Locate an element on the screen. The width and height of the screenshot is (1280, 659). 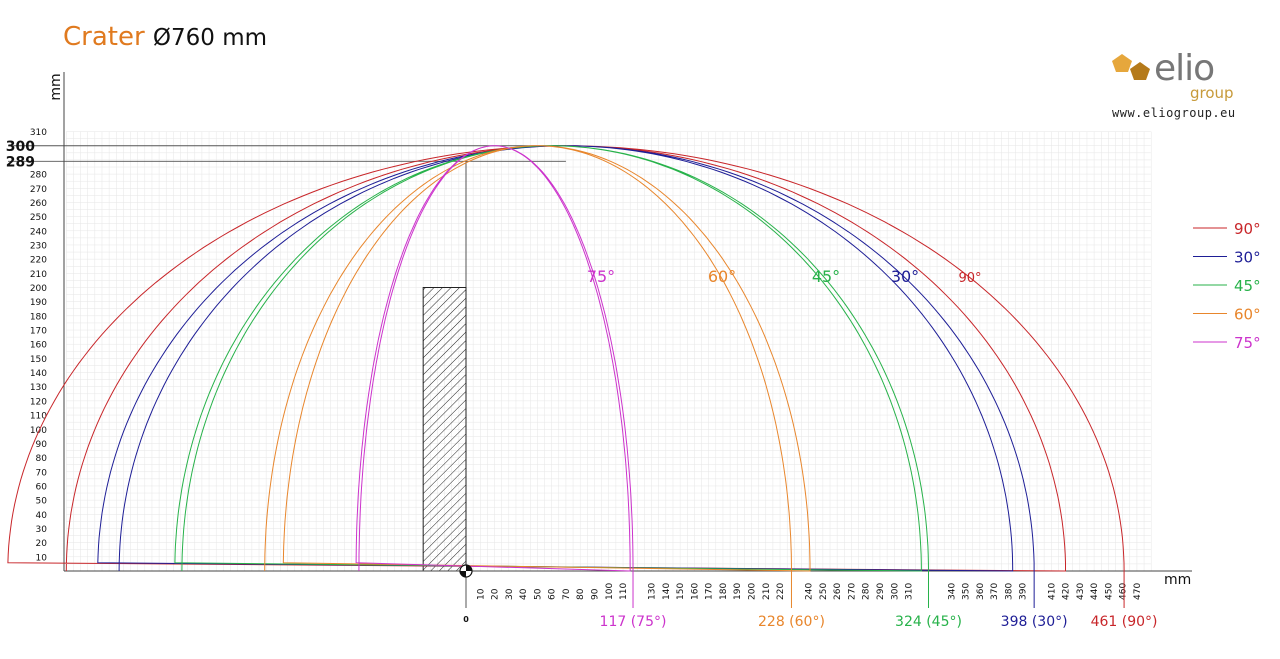
y-tick-label: 40 is located at coordinates (42, 516).